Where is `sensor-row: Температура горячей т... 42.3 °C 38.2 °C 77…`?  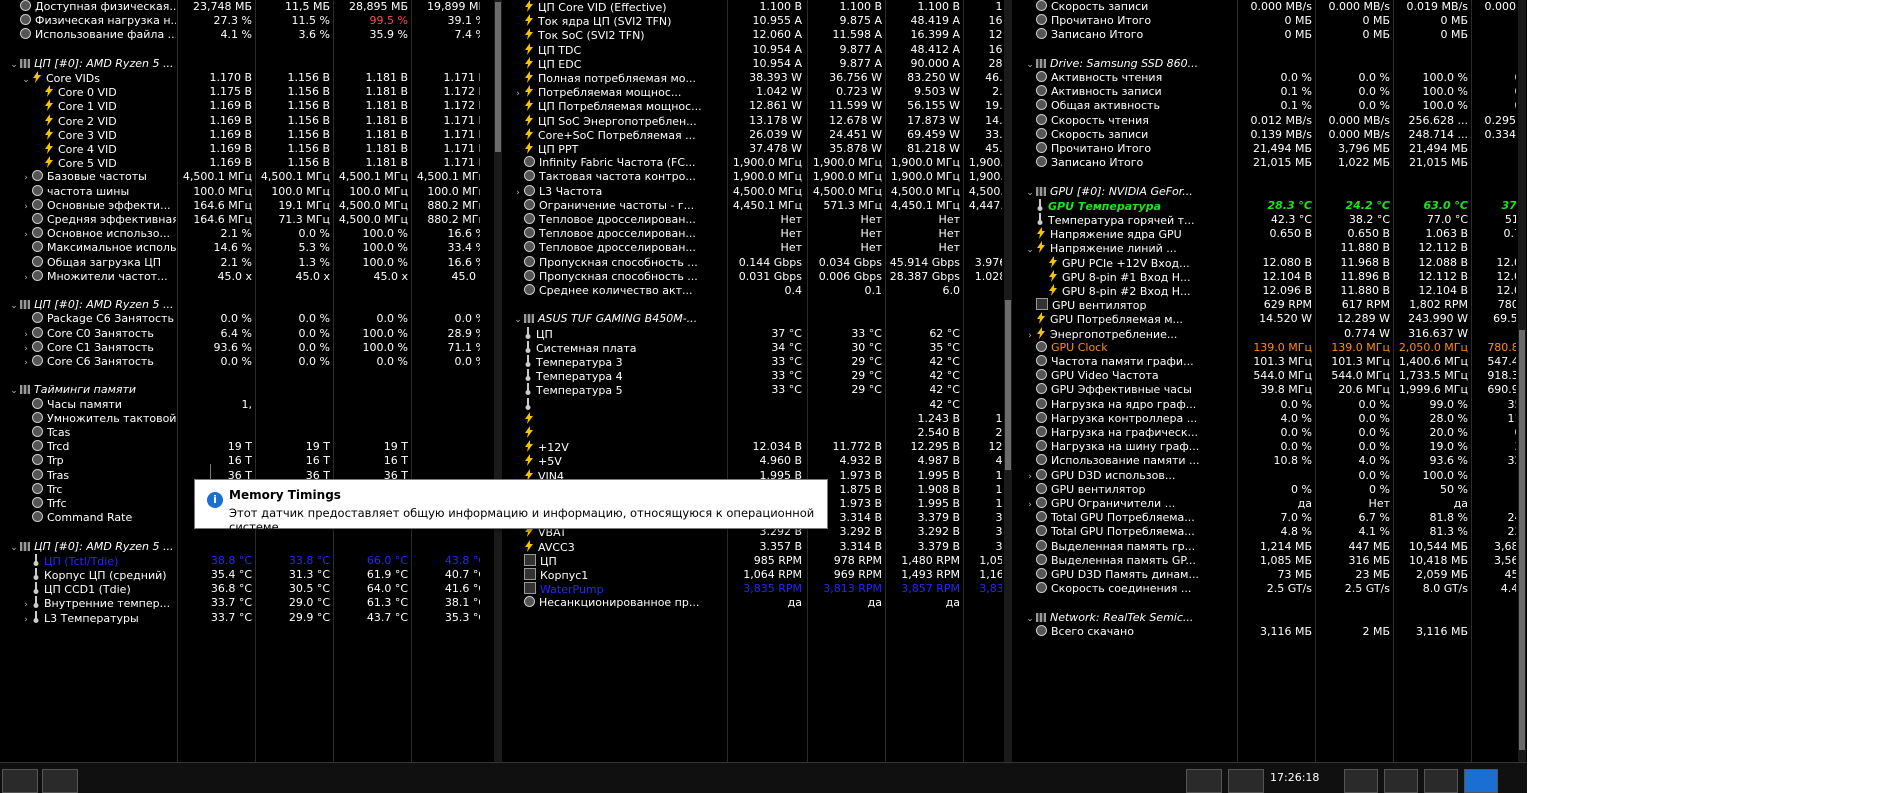 sensor-row: Температура горячей т... 42.3 °C 38.2 °C 77… is located at coordinates (1270, 220).